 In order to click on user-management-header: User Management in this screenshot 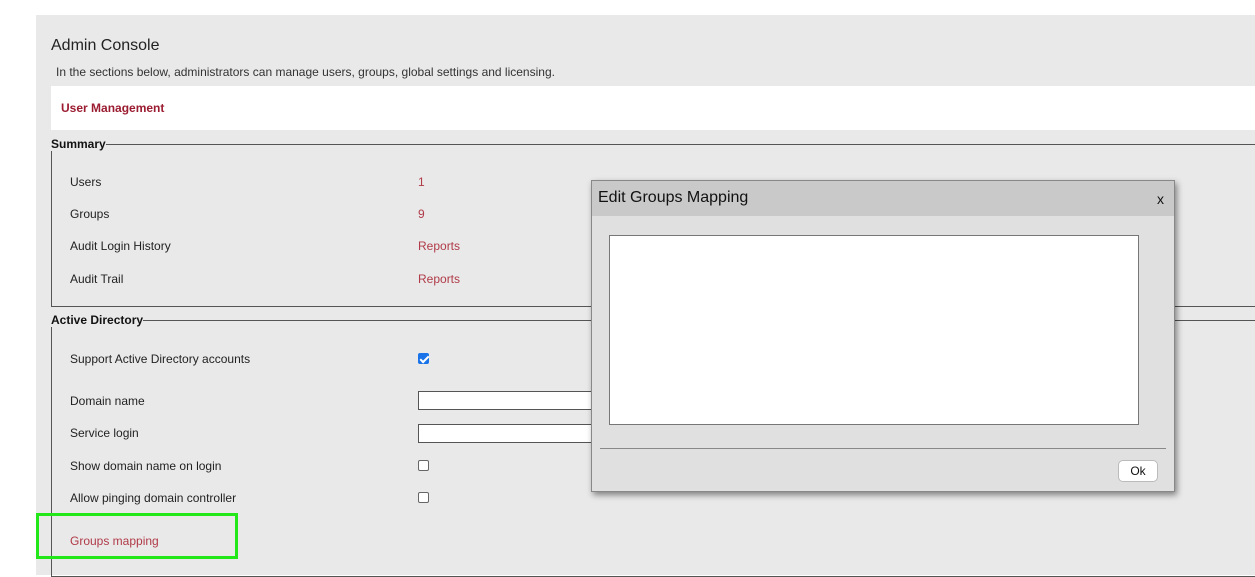, I will do `click(653, 108)`.